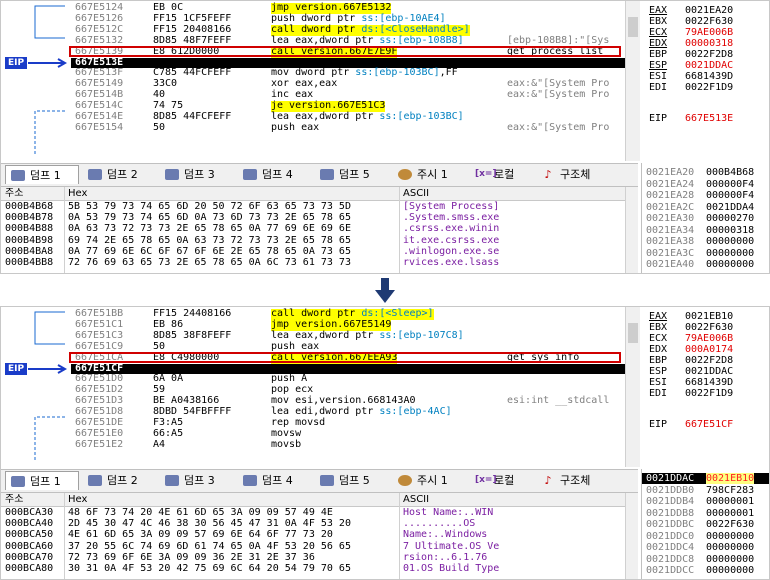 This screenshot has height=580, width=770. What do you see at coordinates (705, 478) in the screenshot?
I see `stack-row: 0021DDAC 0021EB10` at bounding box center [705, 478].